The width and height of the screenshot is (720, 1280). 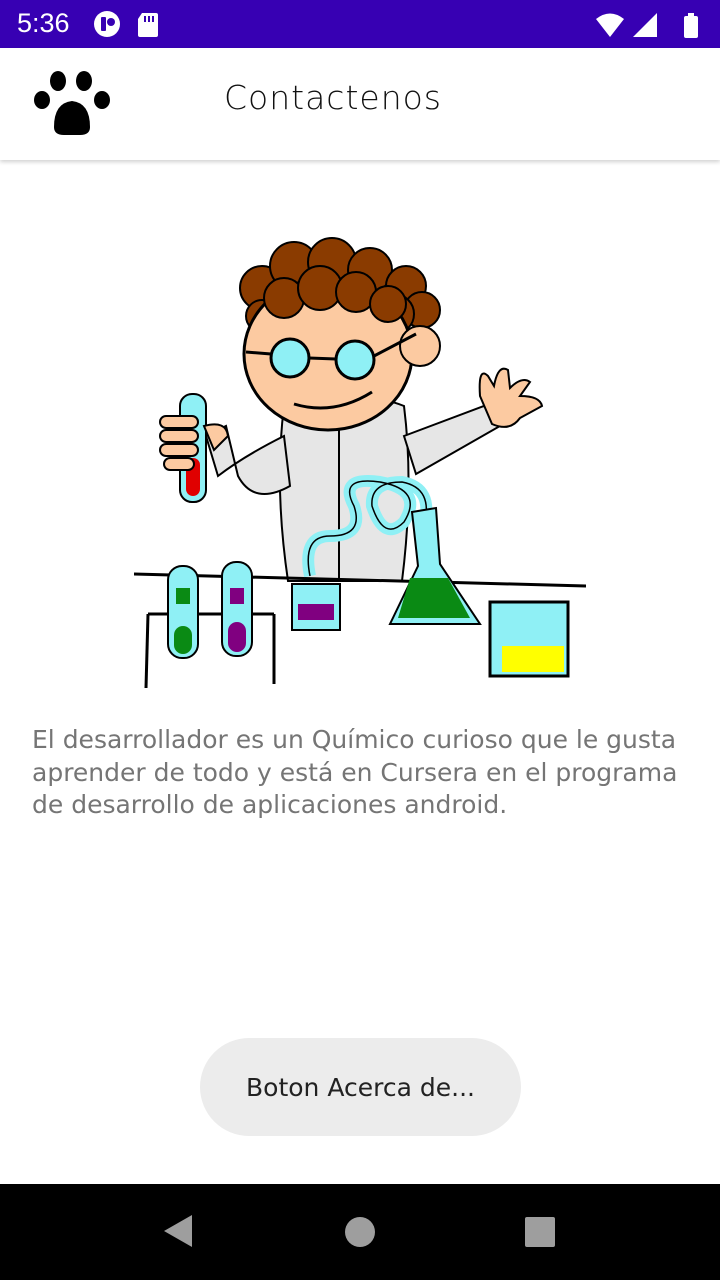 I want to click on battery-frame, so click(x=691, y=27).